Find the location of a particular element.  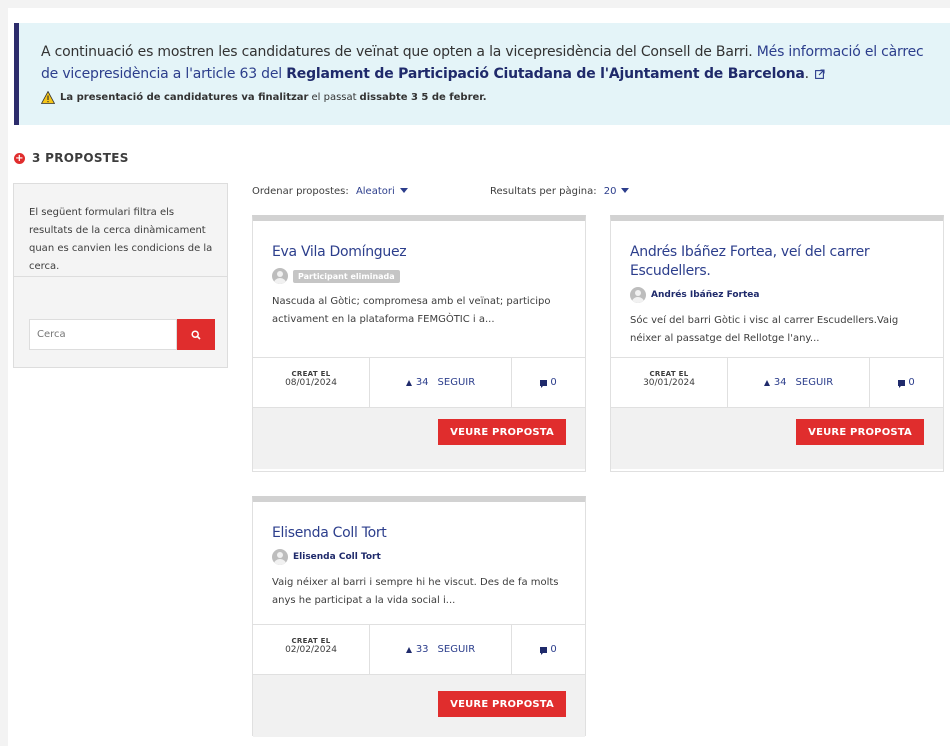

created-date: CREAT EL 30/01/2024 is located at coordinates (669, 382).